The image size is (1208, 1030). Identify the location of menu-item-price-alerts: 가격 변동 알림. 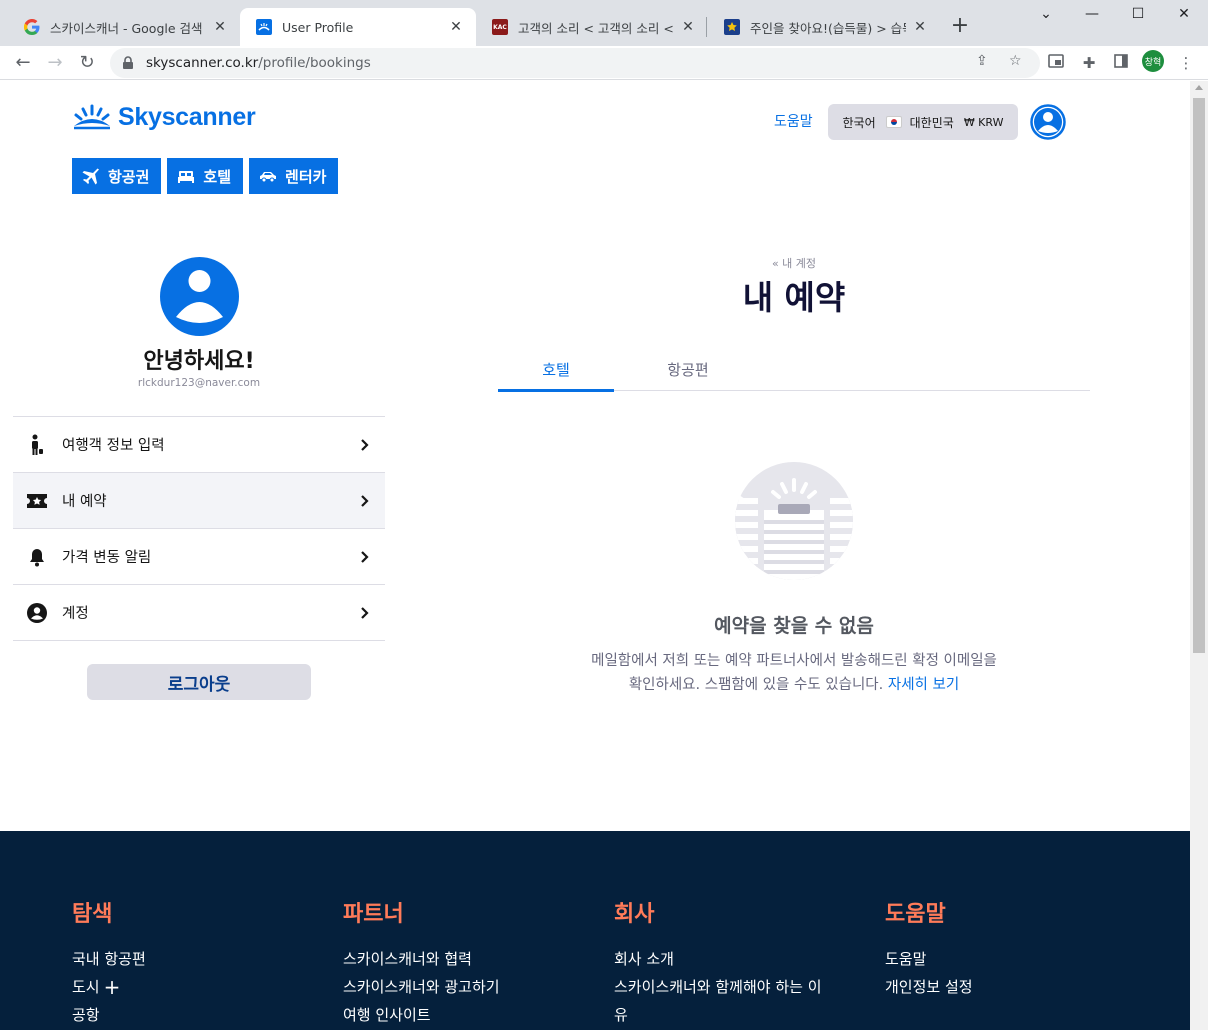
(199, 557).